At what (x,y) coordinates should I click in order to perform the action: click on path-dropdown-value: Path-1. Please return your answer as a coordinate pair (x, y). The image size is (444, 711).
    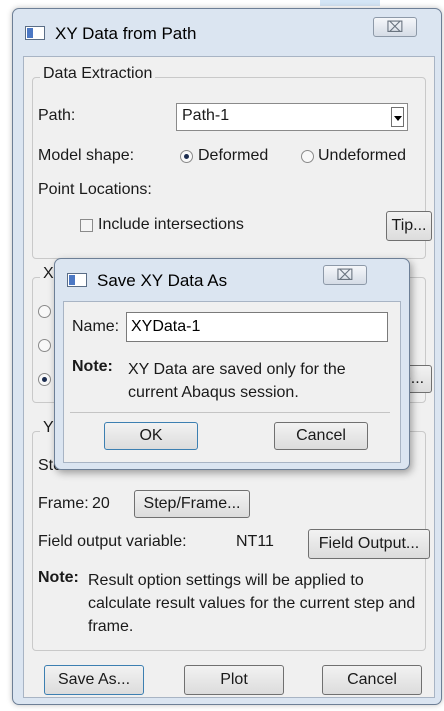
    Looking at the image, I should click on (206, 115).